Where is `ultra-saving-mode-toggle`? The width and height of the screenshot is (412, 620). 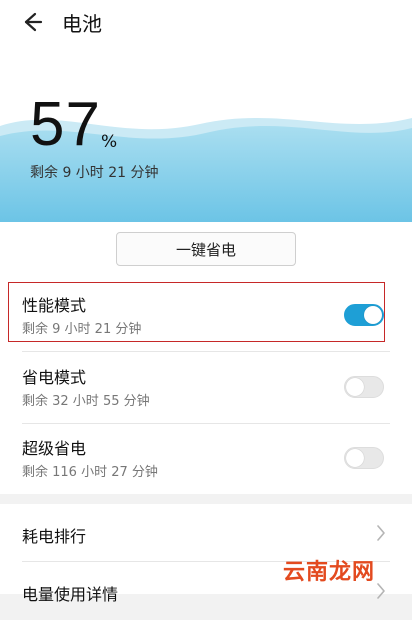
ultra-saving-mode-toggle is located at coordinates (364, 458).